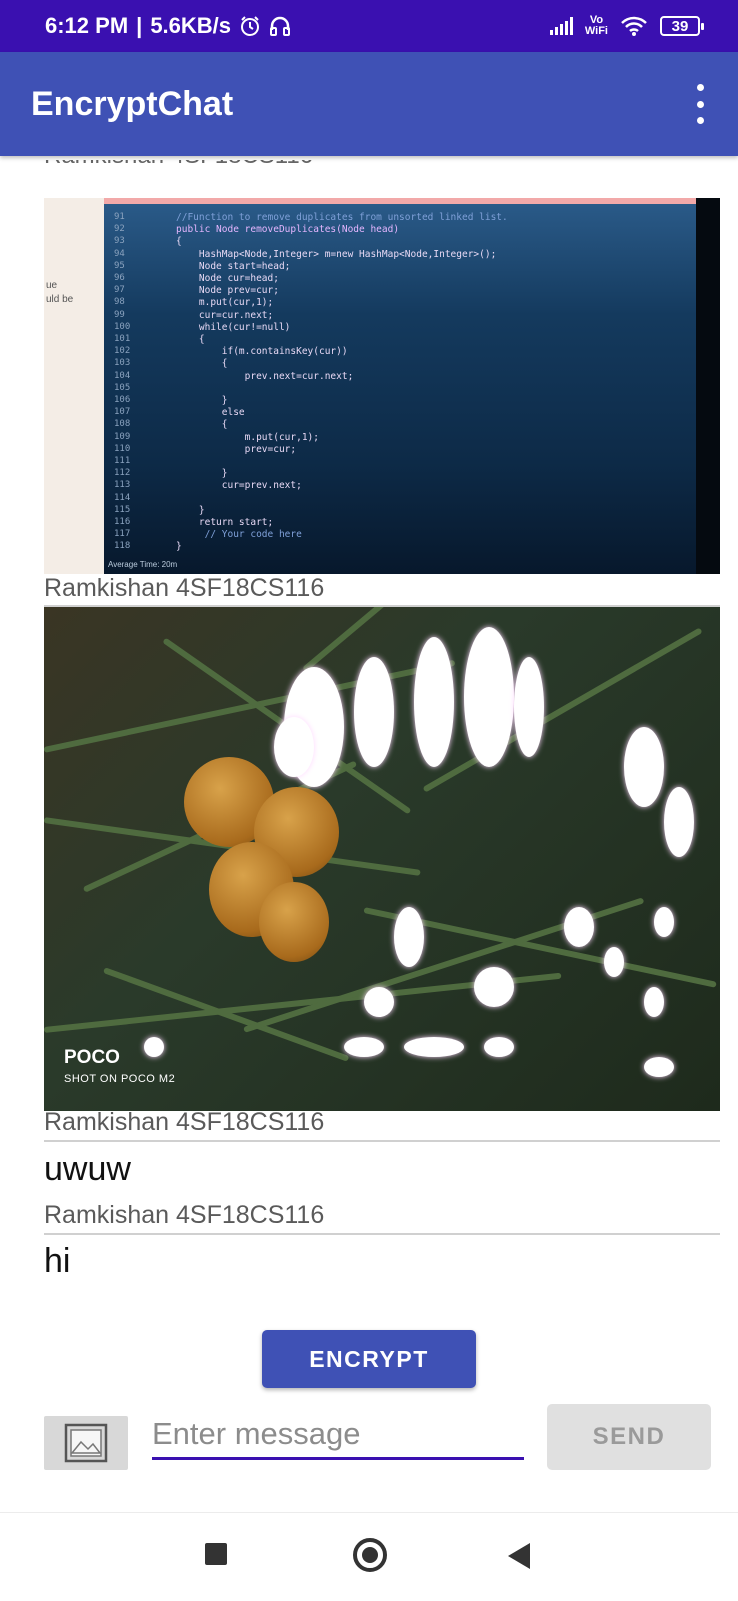 This screenshot has width=738, height=1601. What do you see at coordinates (122, 448) in the screenshot?
I see `code-line-number: 110` at bounding box center [122, 448].